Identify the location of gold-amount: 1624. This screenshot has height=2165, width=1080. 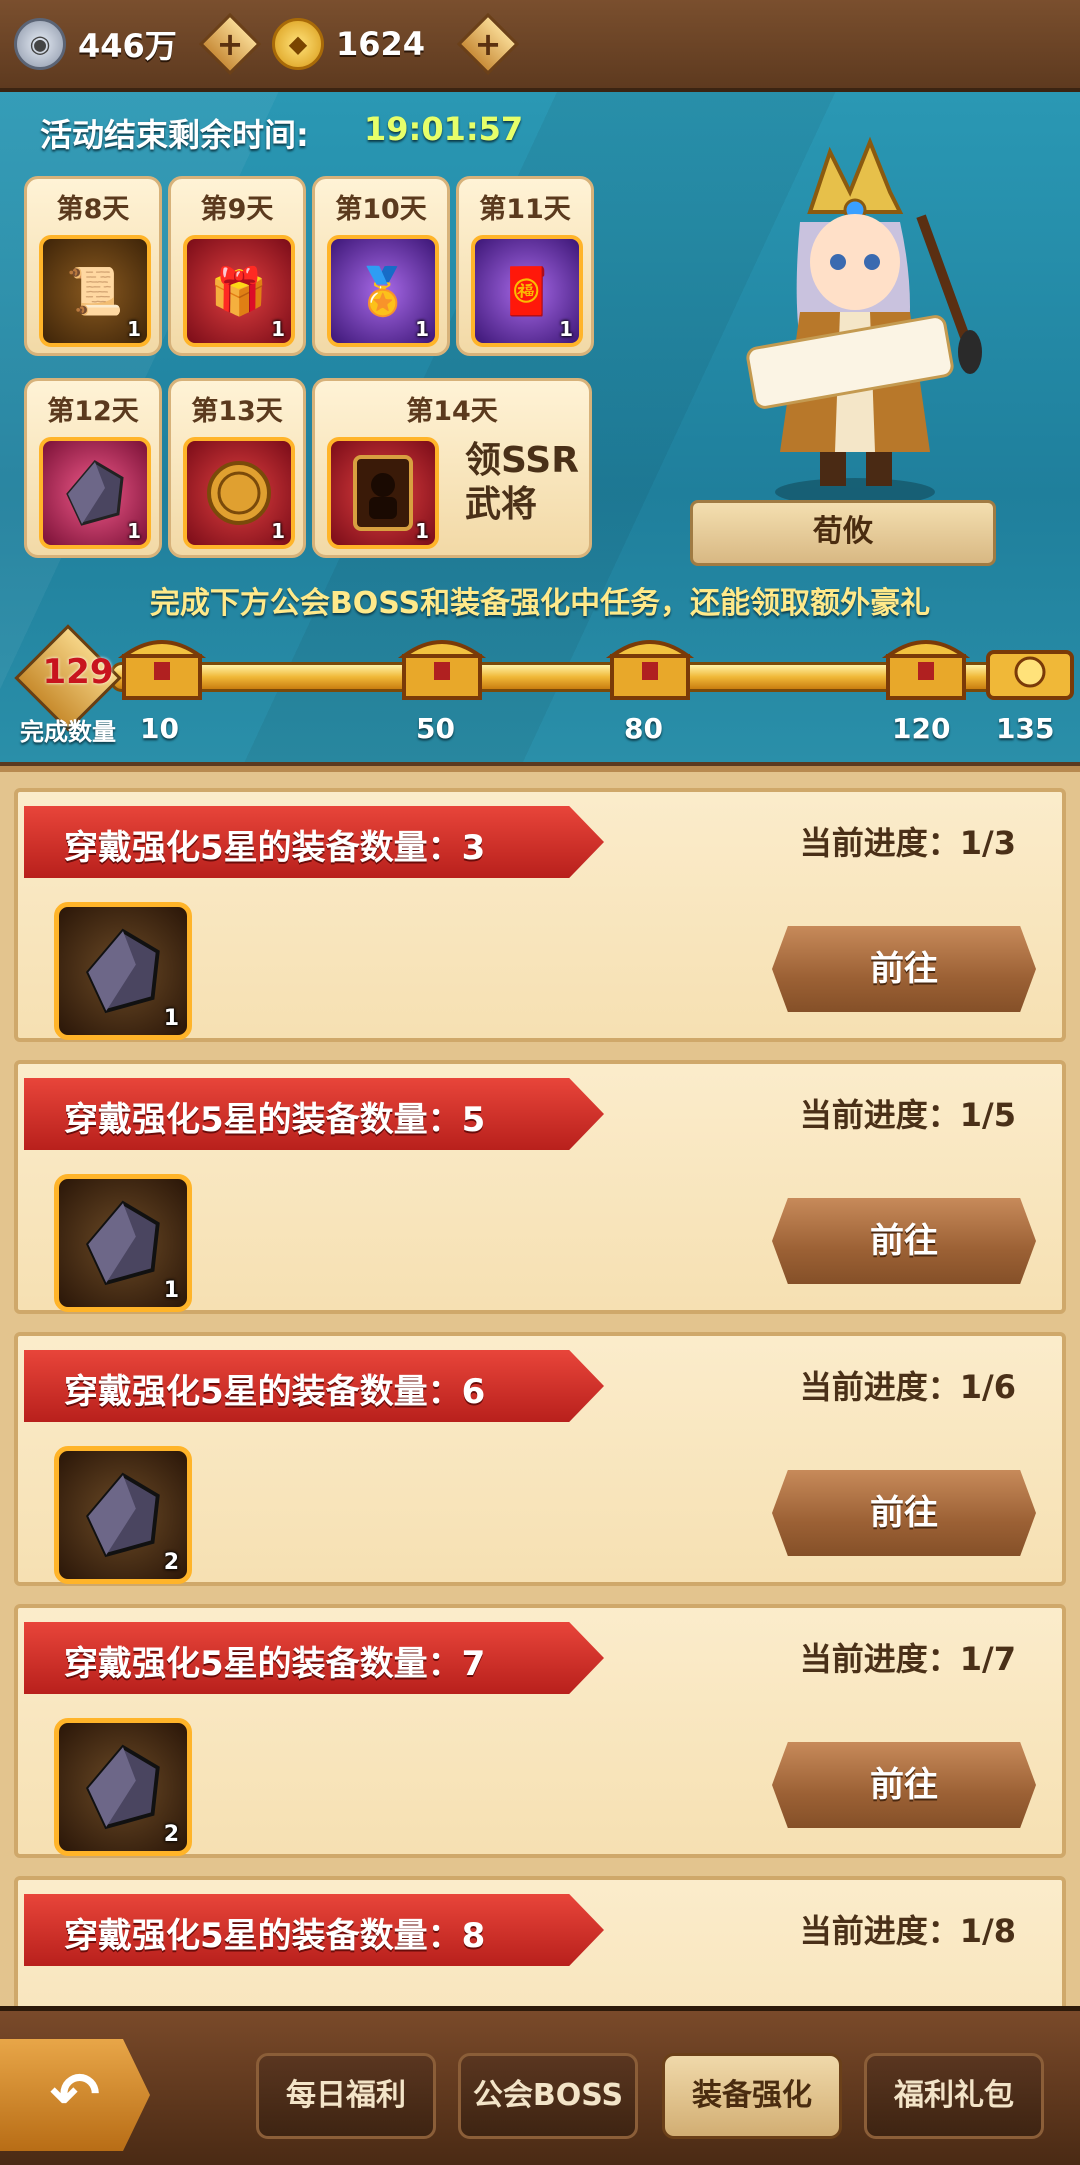
(381, 44).